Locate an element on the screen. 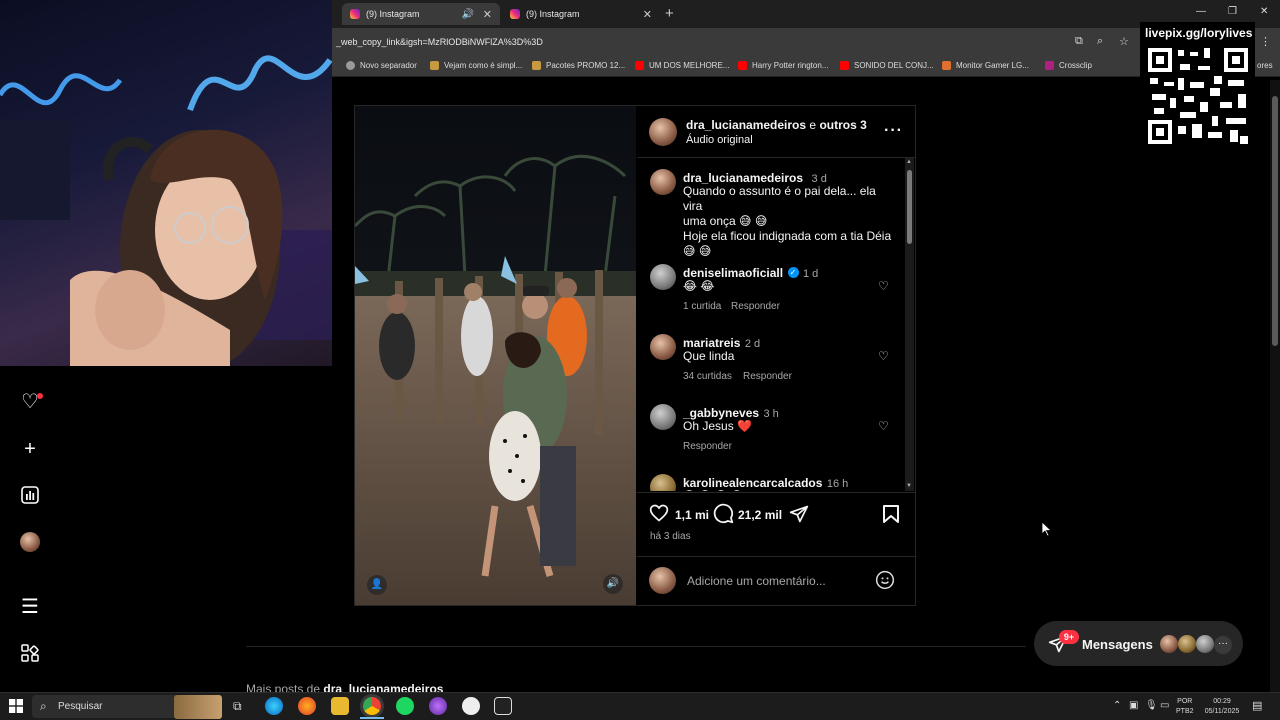 This screenshot has height=720, width=1280. browser-tab: (9) Instagram ✕ is located at coordinates (581, 14).